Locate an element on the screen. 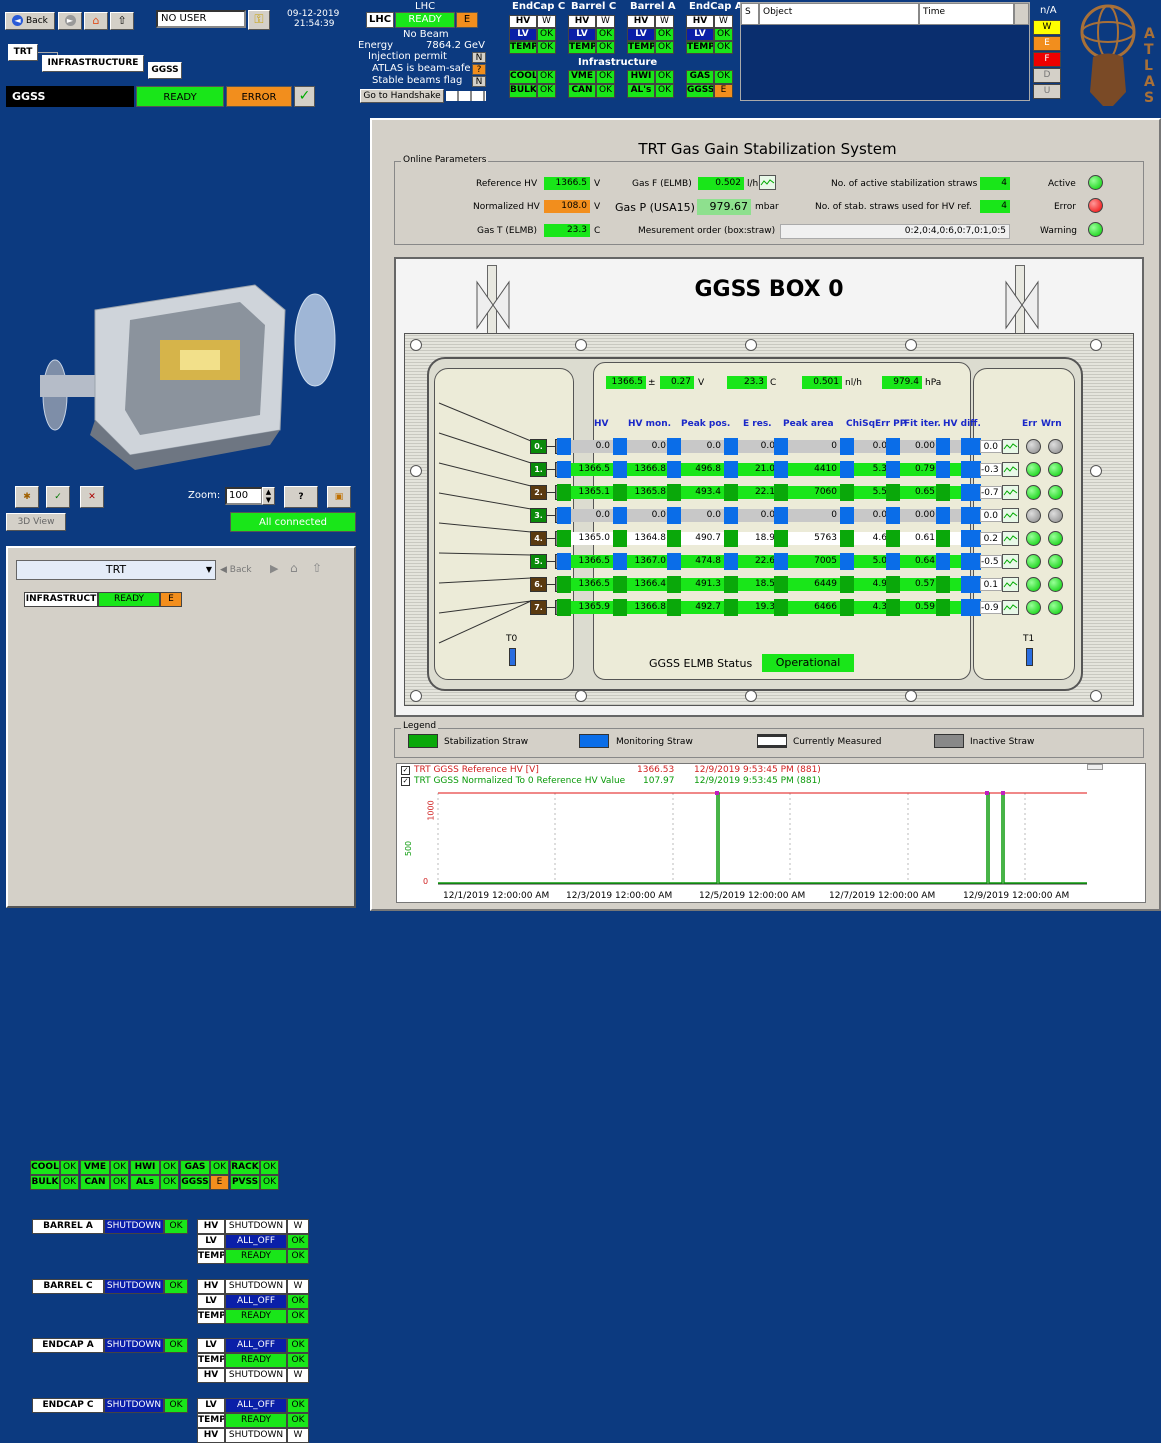 The image size is (1161, 1443). trend-scroll-indicator is located at coordinates (1095, 767).